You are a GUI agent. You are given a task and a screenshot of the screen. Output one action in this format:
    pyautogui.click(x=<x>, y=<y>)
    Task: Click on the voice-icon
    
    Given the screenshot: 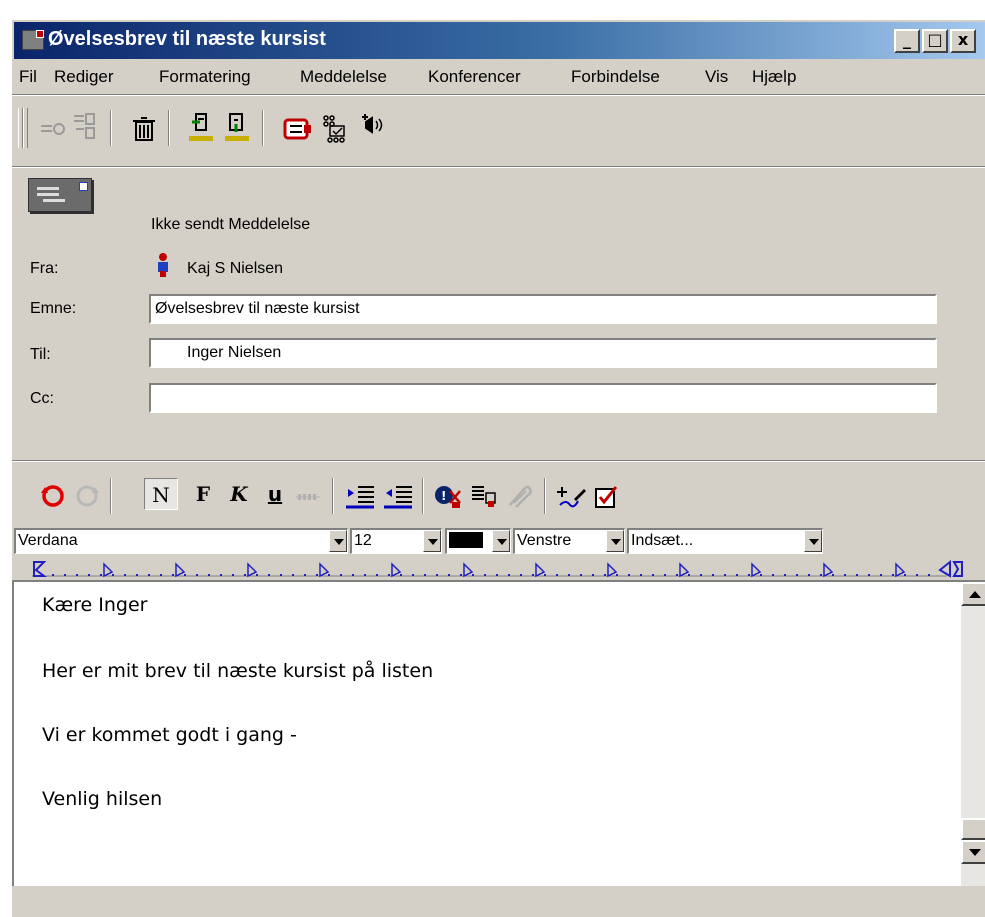 What is the action you would take?
    pyautogui.click(x=373, y=125)
    